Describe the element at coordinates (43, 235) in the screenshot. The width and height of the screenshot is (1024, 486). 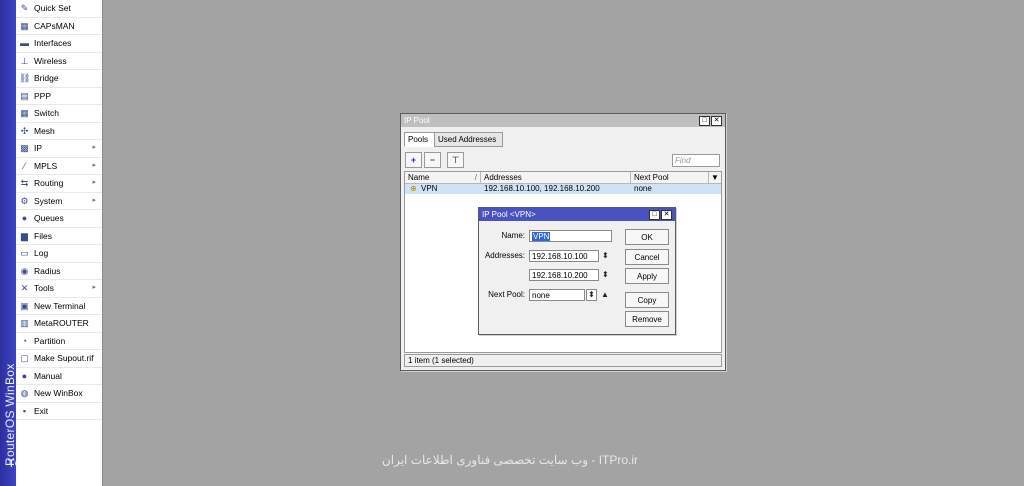
I see `sidebar-item-label: Files` at that location.